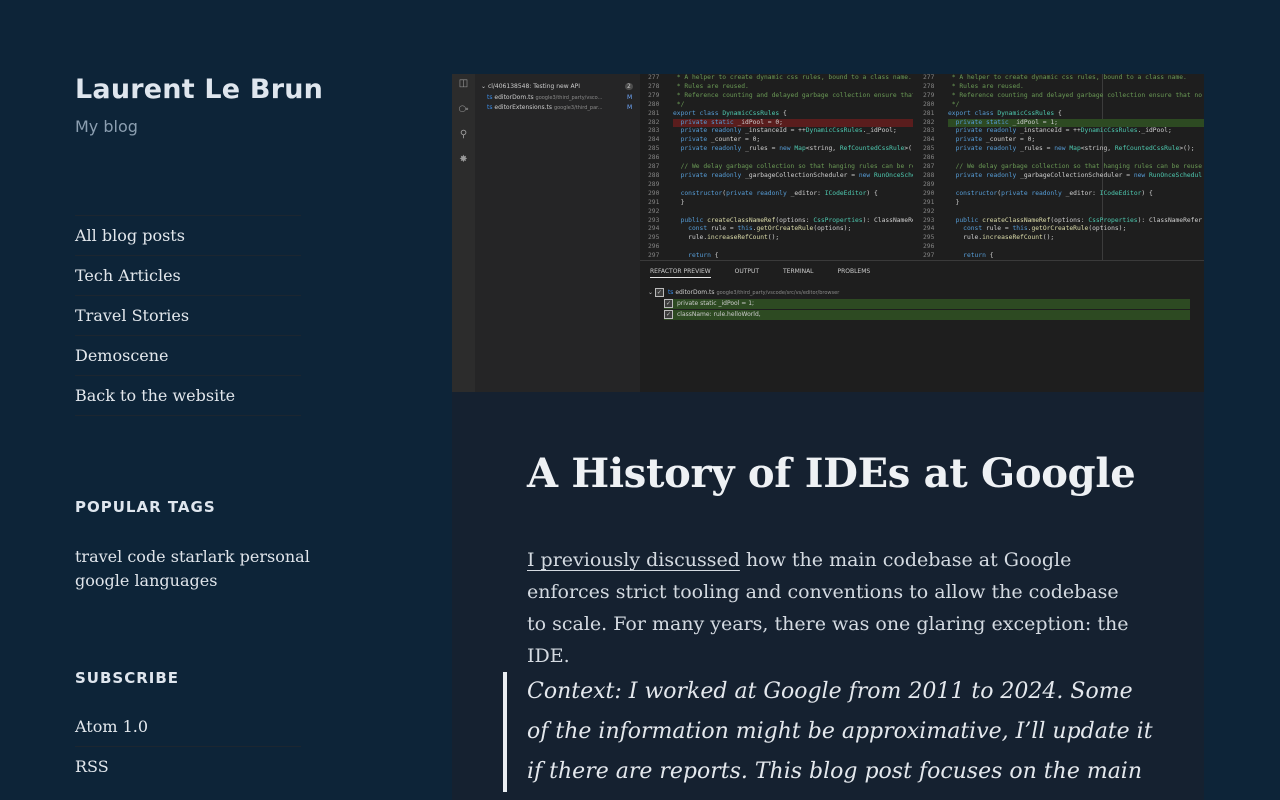  What do you see at coordinates (853, 271) in the screenshot?
I see `tab-problems: PROBLEMS` at bounding box center [853, 271].